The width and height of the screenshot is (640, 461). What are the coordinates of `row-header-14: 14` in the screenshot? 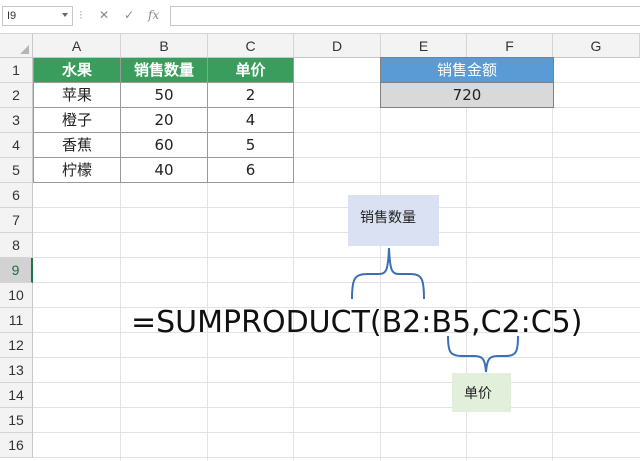 It's located at (16, 395).